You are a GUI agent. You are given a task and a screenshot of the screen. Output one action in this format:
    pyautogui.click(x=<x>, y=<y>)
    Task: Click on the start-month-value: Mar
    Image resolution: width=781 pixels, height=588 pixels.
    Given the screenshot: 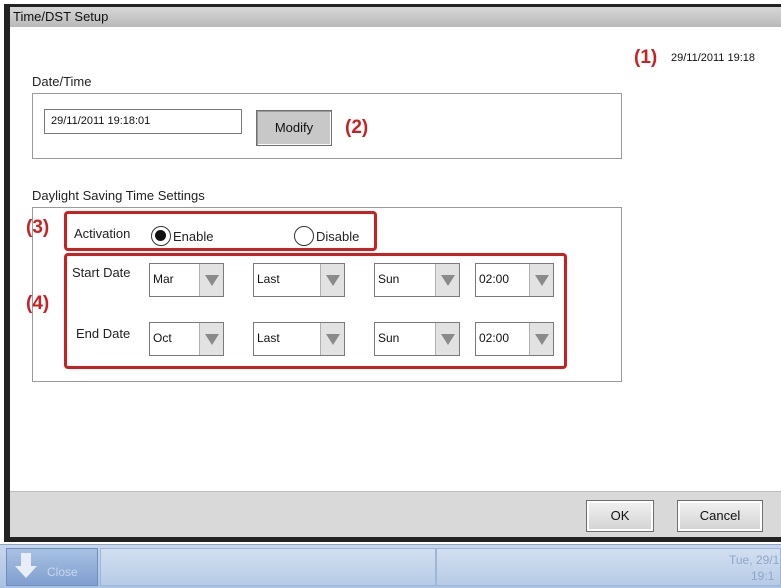 What is the action you would take?
    pyautogui.click(x=163, y=279)
    